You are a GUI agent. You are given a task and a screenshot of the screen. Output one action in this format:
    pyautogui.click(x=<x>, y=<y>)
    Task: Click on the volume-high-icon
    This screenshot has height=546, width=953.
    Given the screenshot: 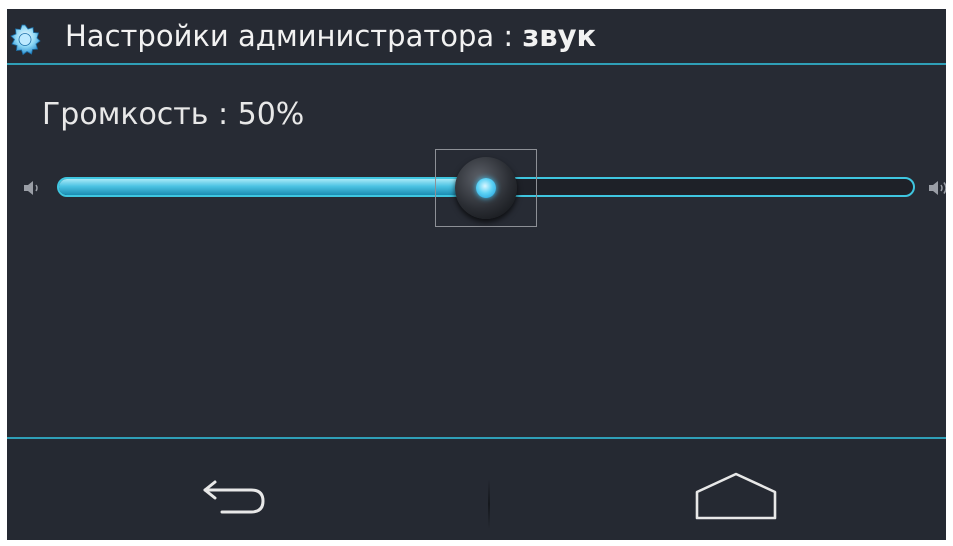 What is the action you would take?
    pyautogui.click(x=937, y=188)
    